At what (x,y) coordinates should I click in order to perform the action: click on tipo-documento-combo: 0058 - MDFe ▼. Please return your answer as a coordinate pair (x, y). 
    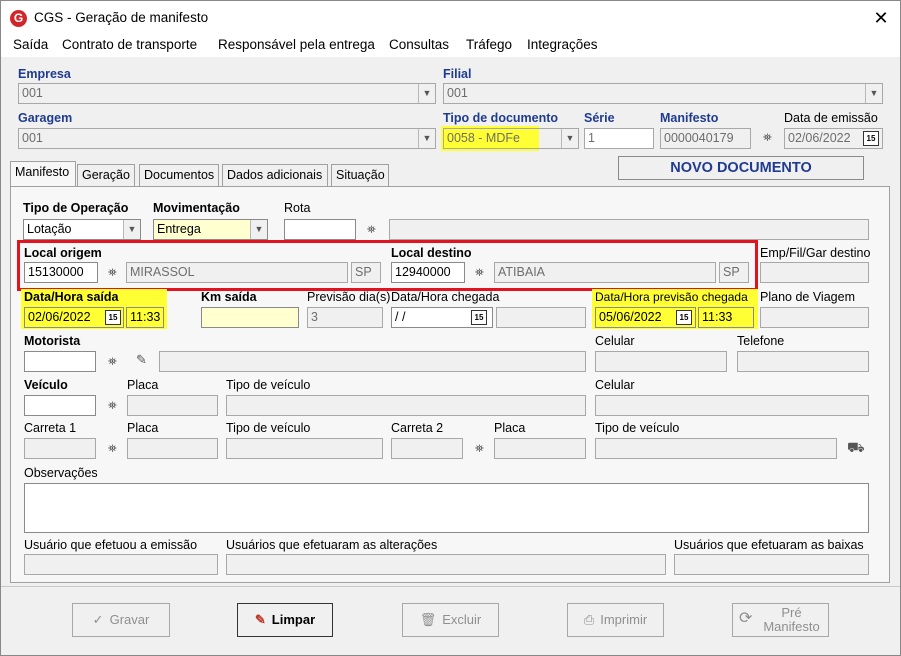
    Looking at the image, I should click on (511, 138).